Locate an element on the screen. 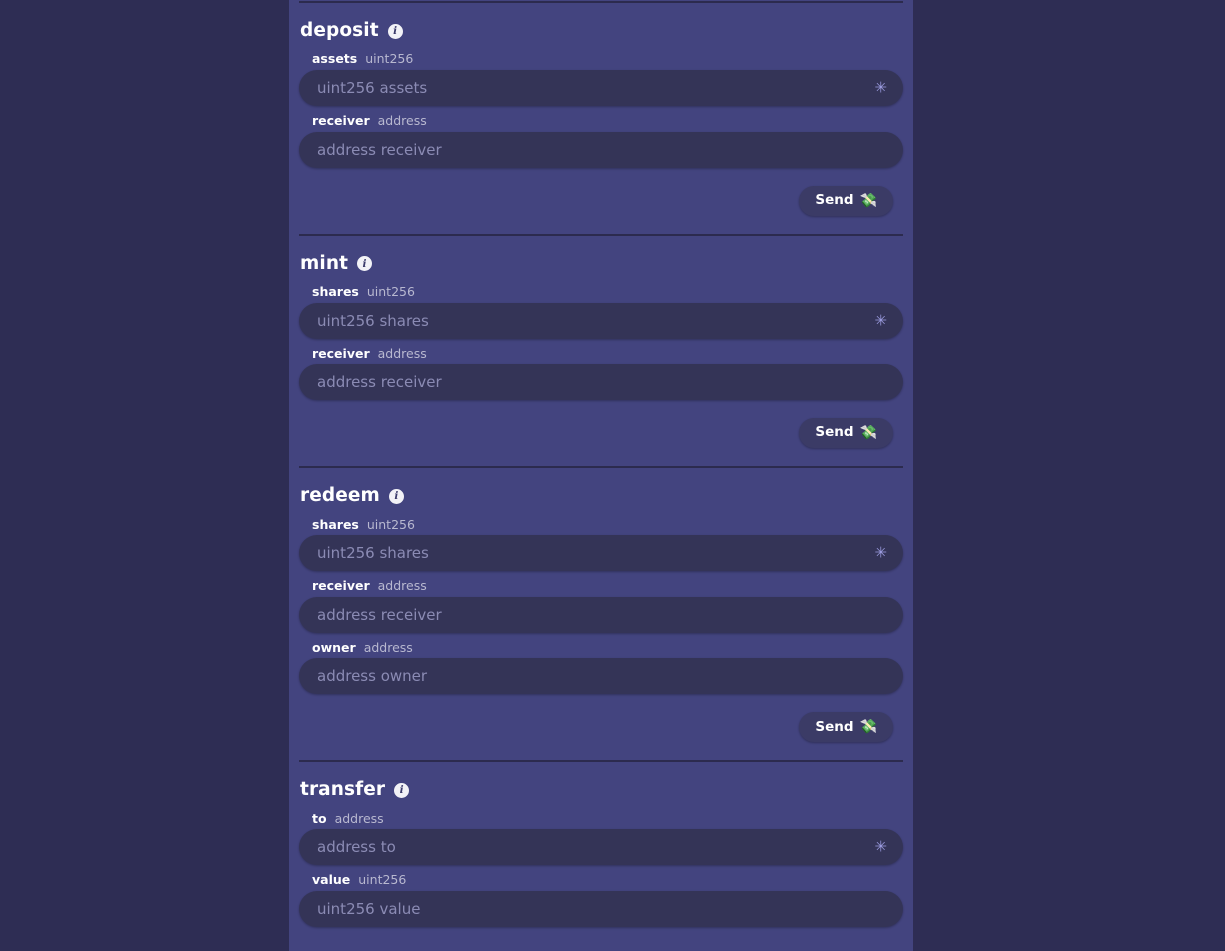  function-header: deposit i is located at coordinates (601, 30).